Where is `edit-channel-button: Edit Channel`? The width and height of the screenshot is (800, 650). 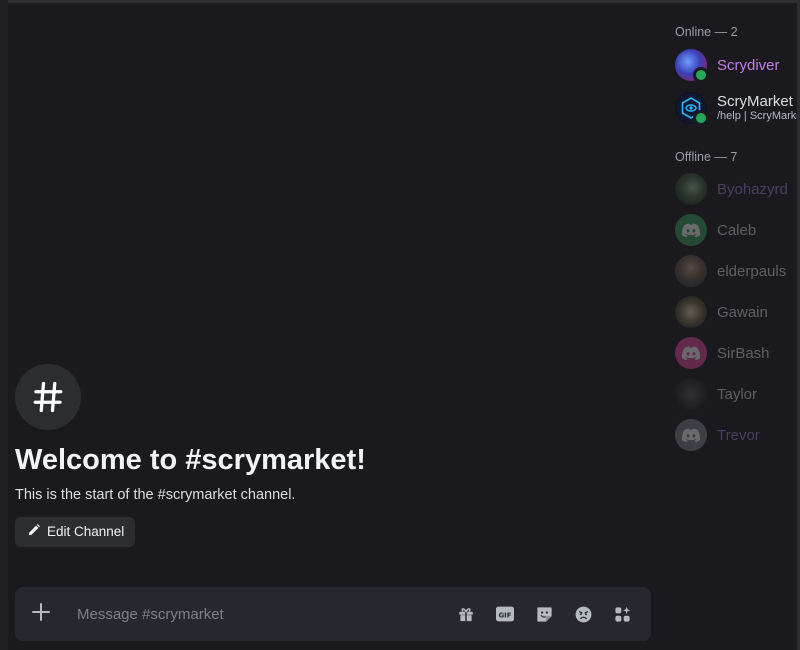 edit-channel-button: Edit Channel is located at coordinates (75, 532).